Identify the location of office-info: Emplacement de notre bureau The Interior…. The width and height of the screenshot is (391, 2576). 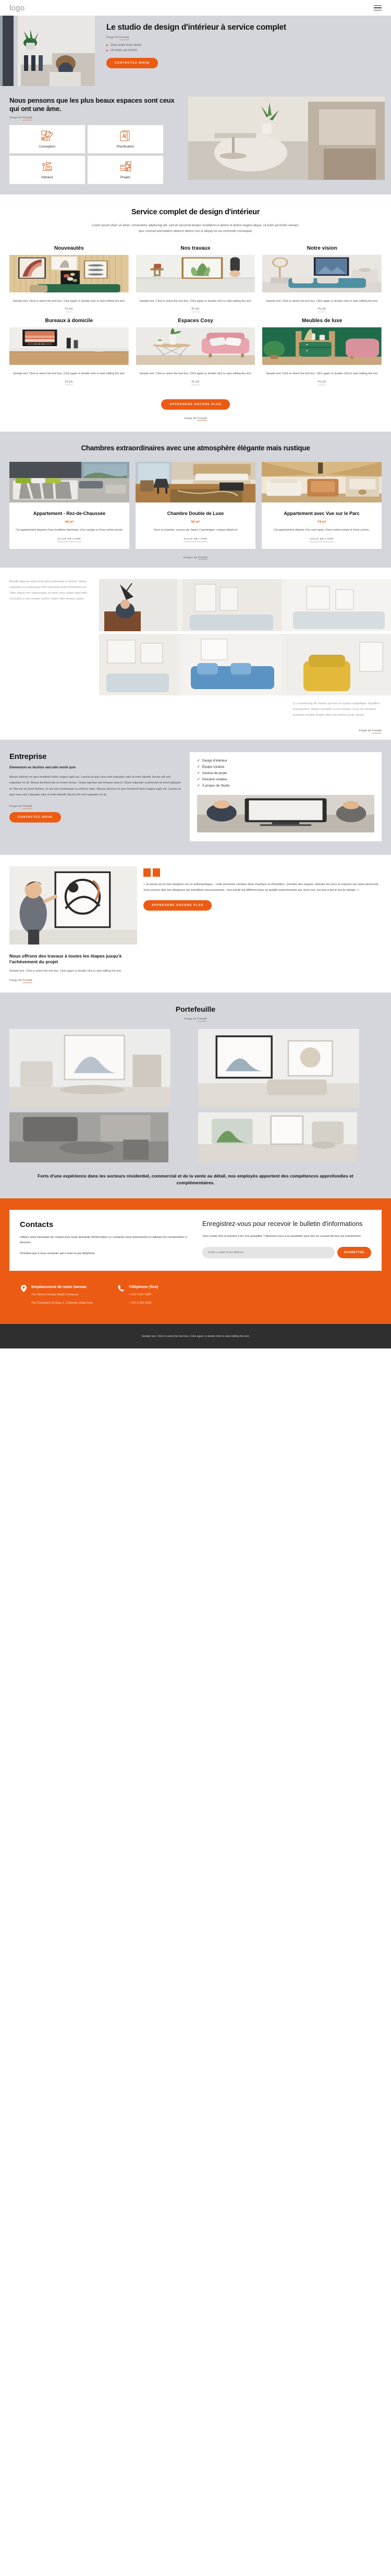
(57, 1295).